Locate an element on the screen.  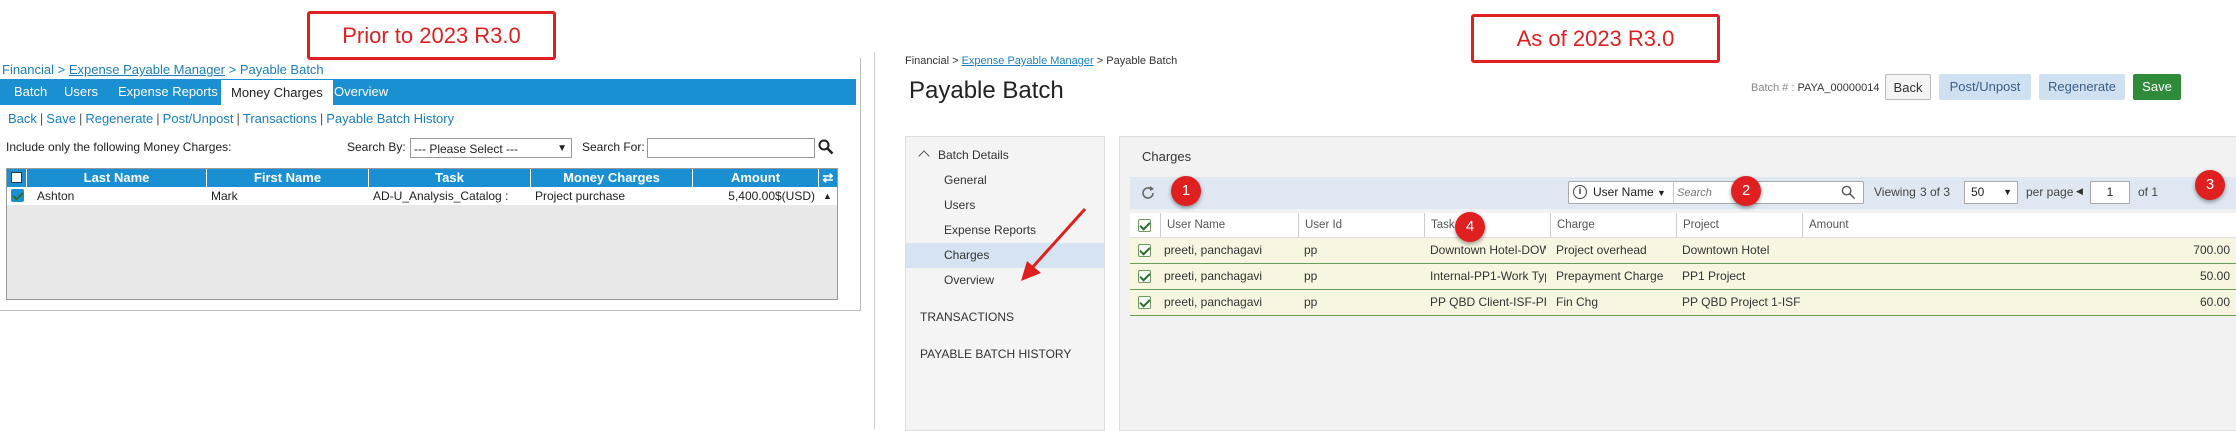
tab-users: Users is located at coordinates (81, 92).